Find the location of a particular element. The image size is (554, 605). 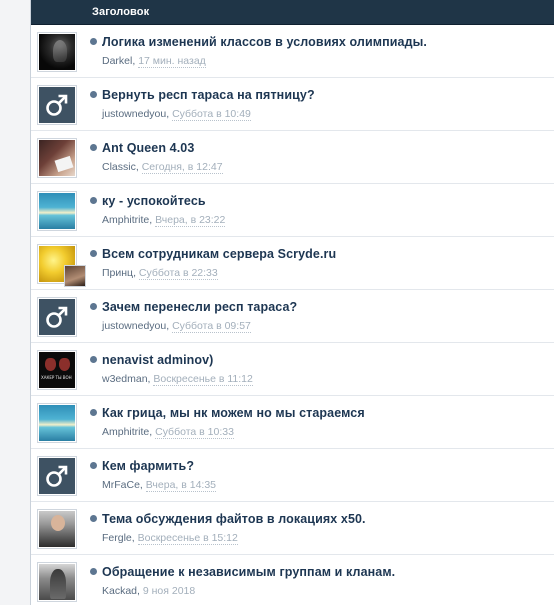

topic-meta: Classic, Сегодня, в 12:47 is located at coordinates (162, 167).